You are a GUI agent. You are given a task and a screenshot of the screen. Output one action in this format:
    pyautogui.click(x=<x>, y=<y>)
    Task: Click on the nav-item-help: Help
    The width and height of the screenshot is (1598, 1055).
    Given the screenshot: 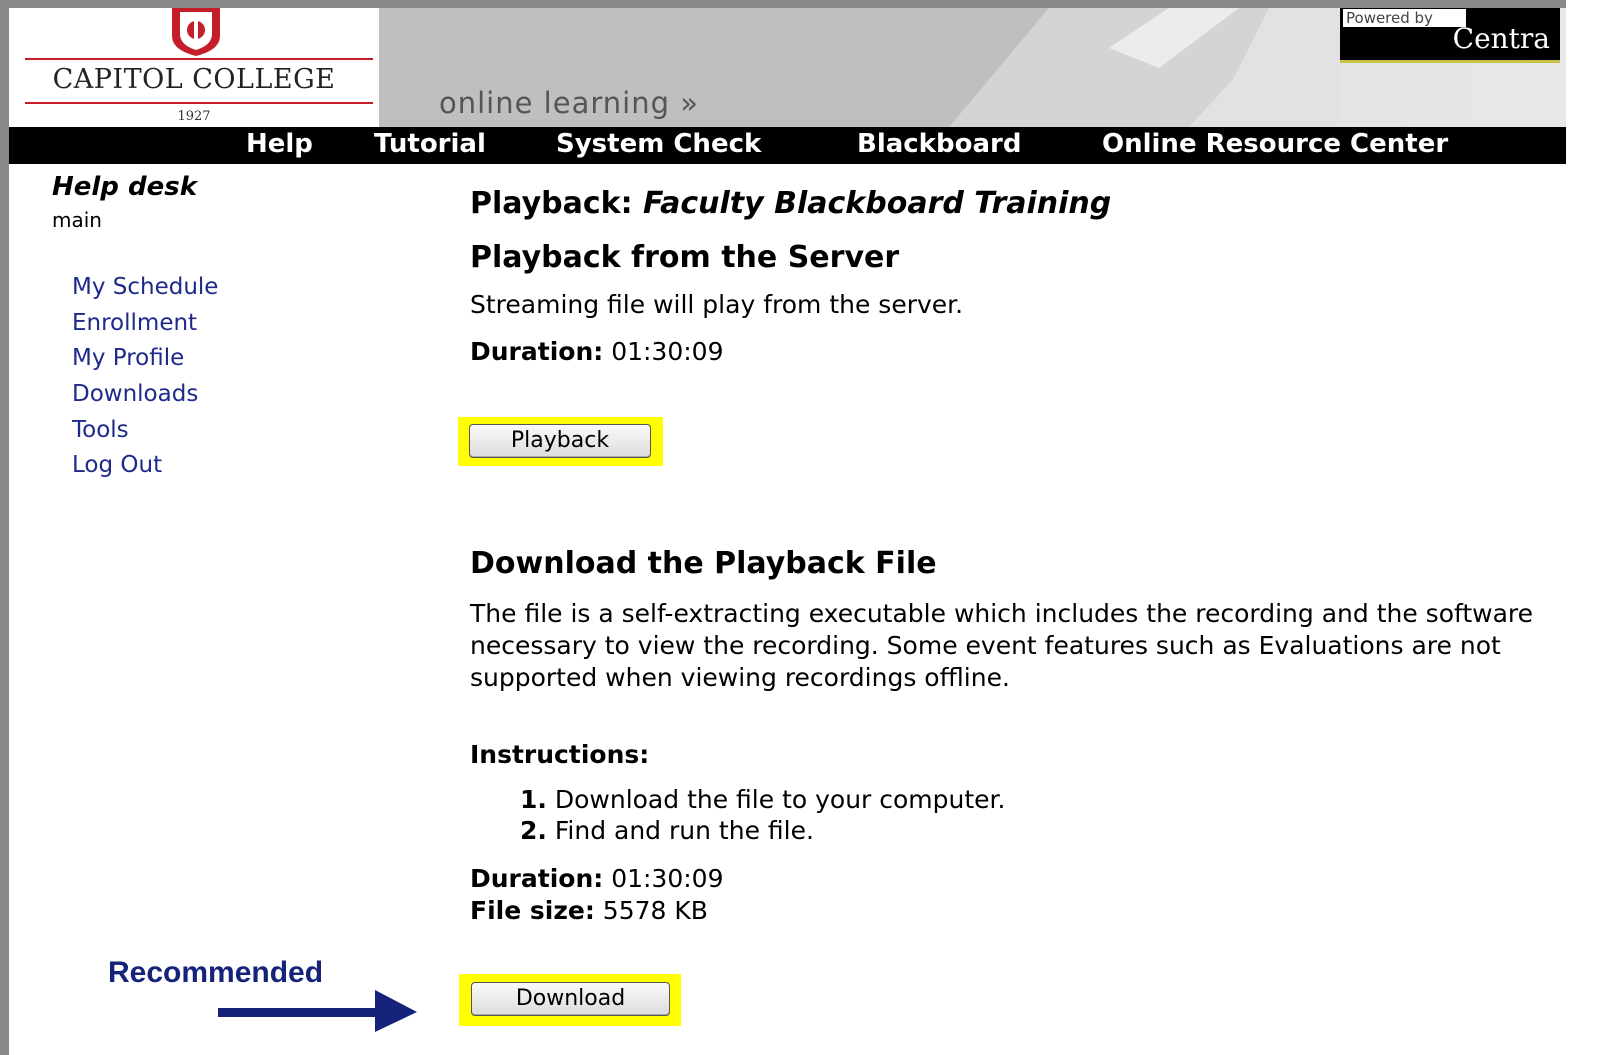 What is the action you would take?
    pyautogui.click(x=279, y=144)
    